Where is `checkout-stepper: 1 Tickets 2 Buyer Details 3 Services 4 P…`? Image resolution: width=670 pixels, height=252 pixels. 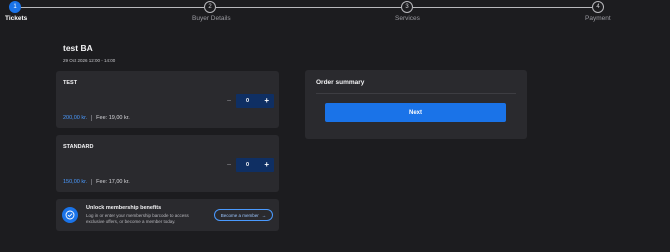
checkout-stepper: 1 Tickets 2 Buyer Details 3 Services 4 P… is located at coordinates (335, 13).